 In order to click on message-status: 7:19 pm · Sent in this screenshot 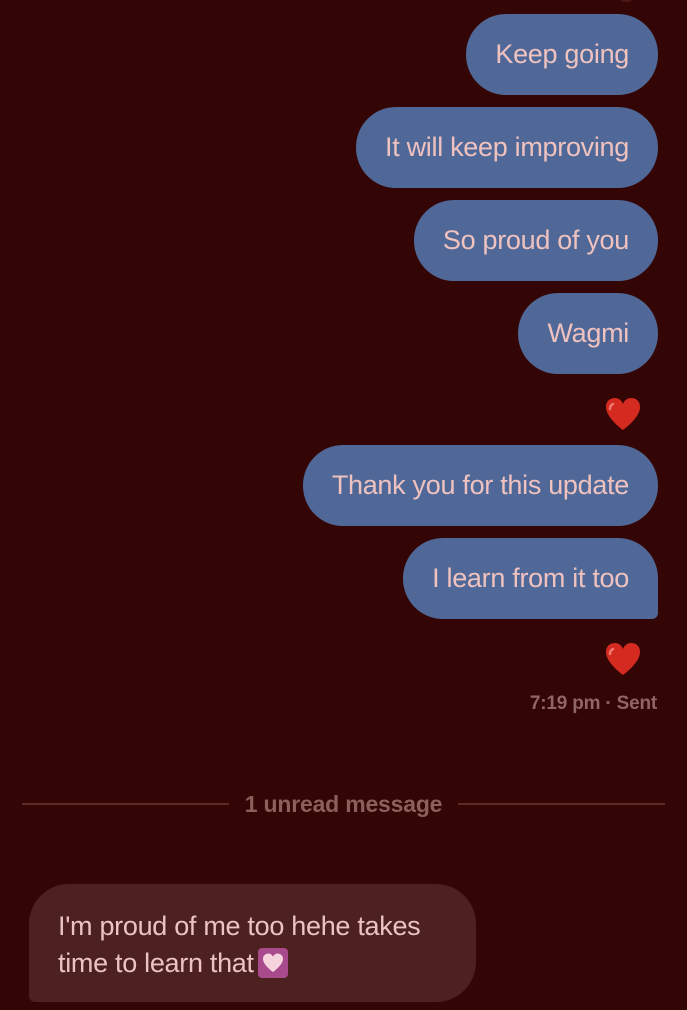, I will do `click(593, 703)`.